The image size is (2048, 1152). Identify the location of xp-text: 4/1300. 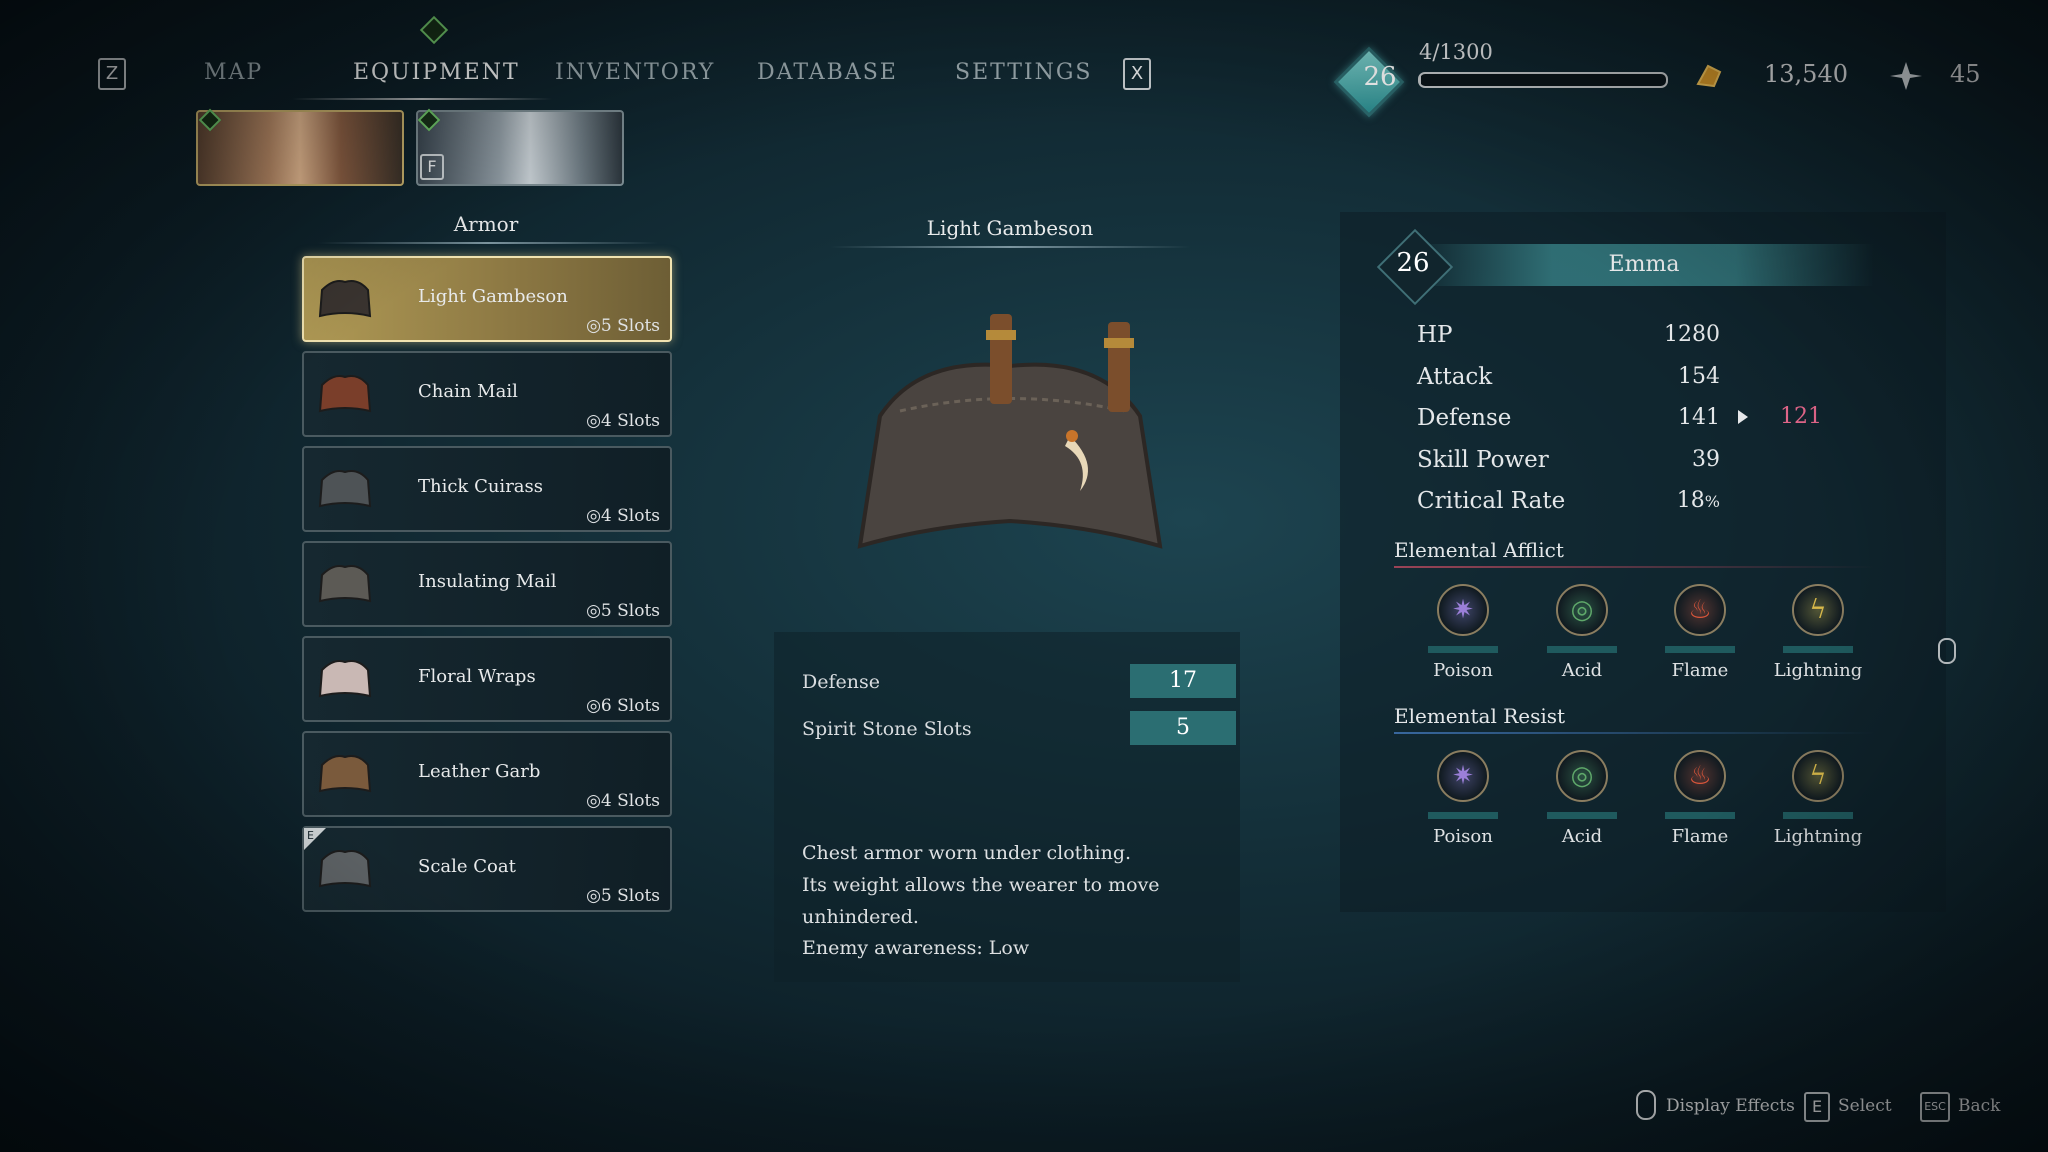
(1456, 52).